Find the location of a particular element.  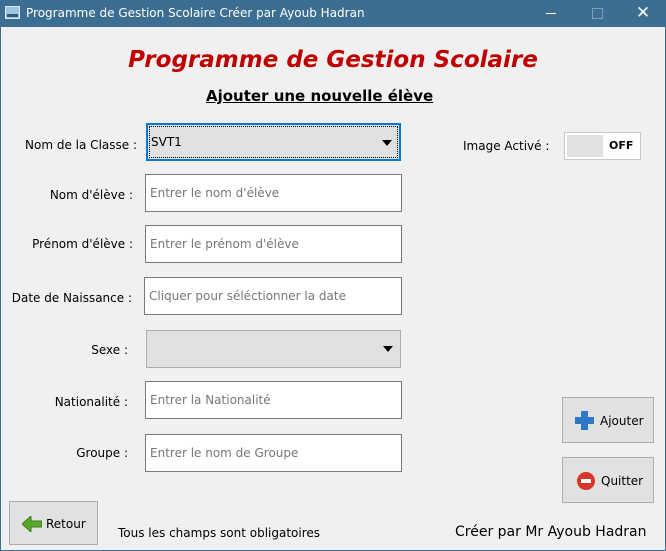

maximize-icon is located at coordinates (597, 13).